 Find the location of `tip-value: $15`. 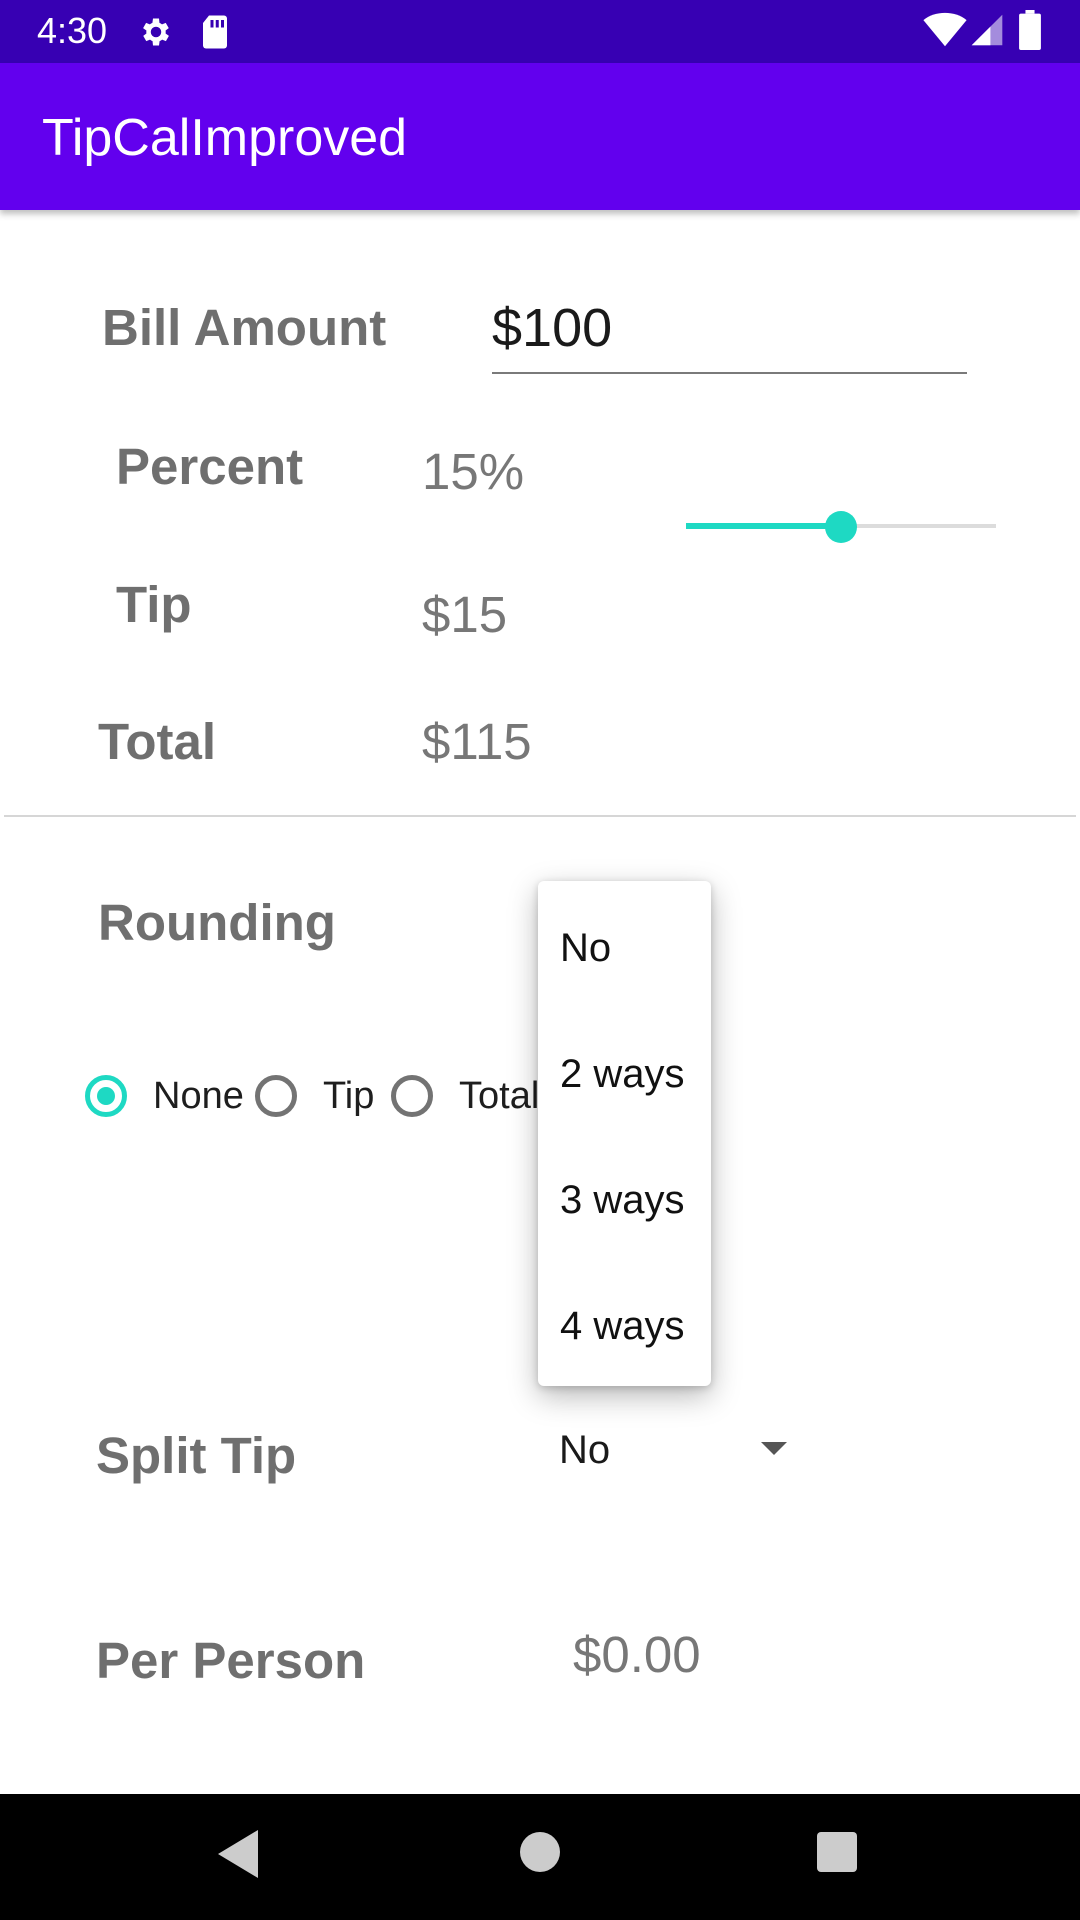

tip-value: $15 is located at coordinates (465, 614).